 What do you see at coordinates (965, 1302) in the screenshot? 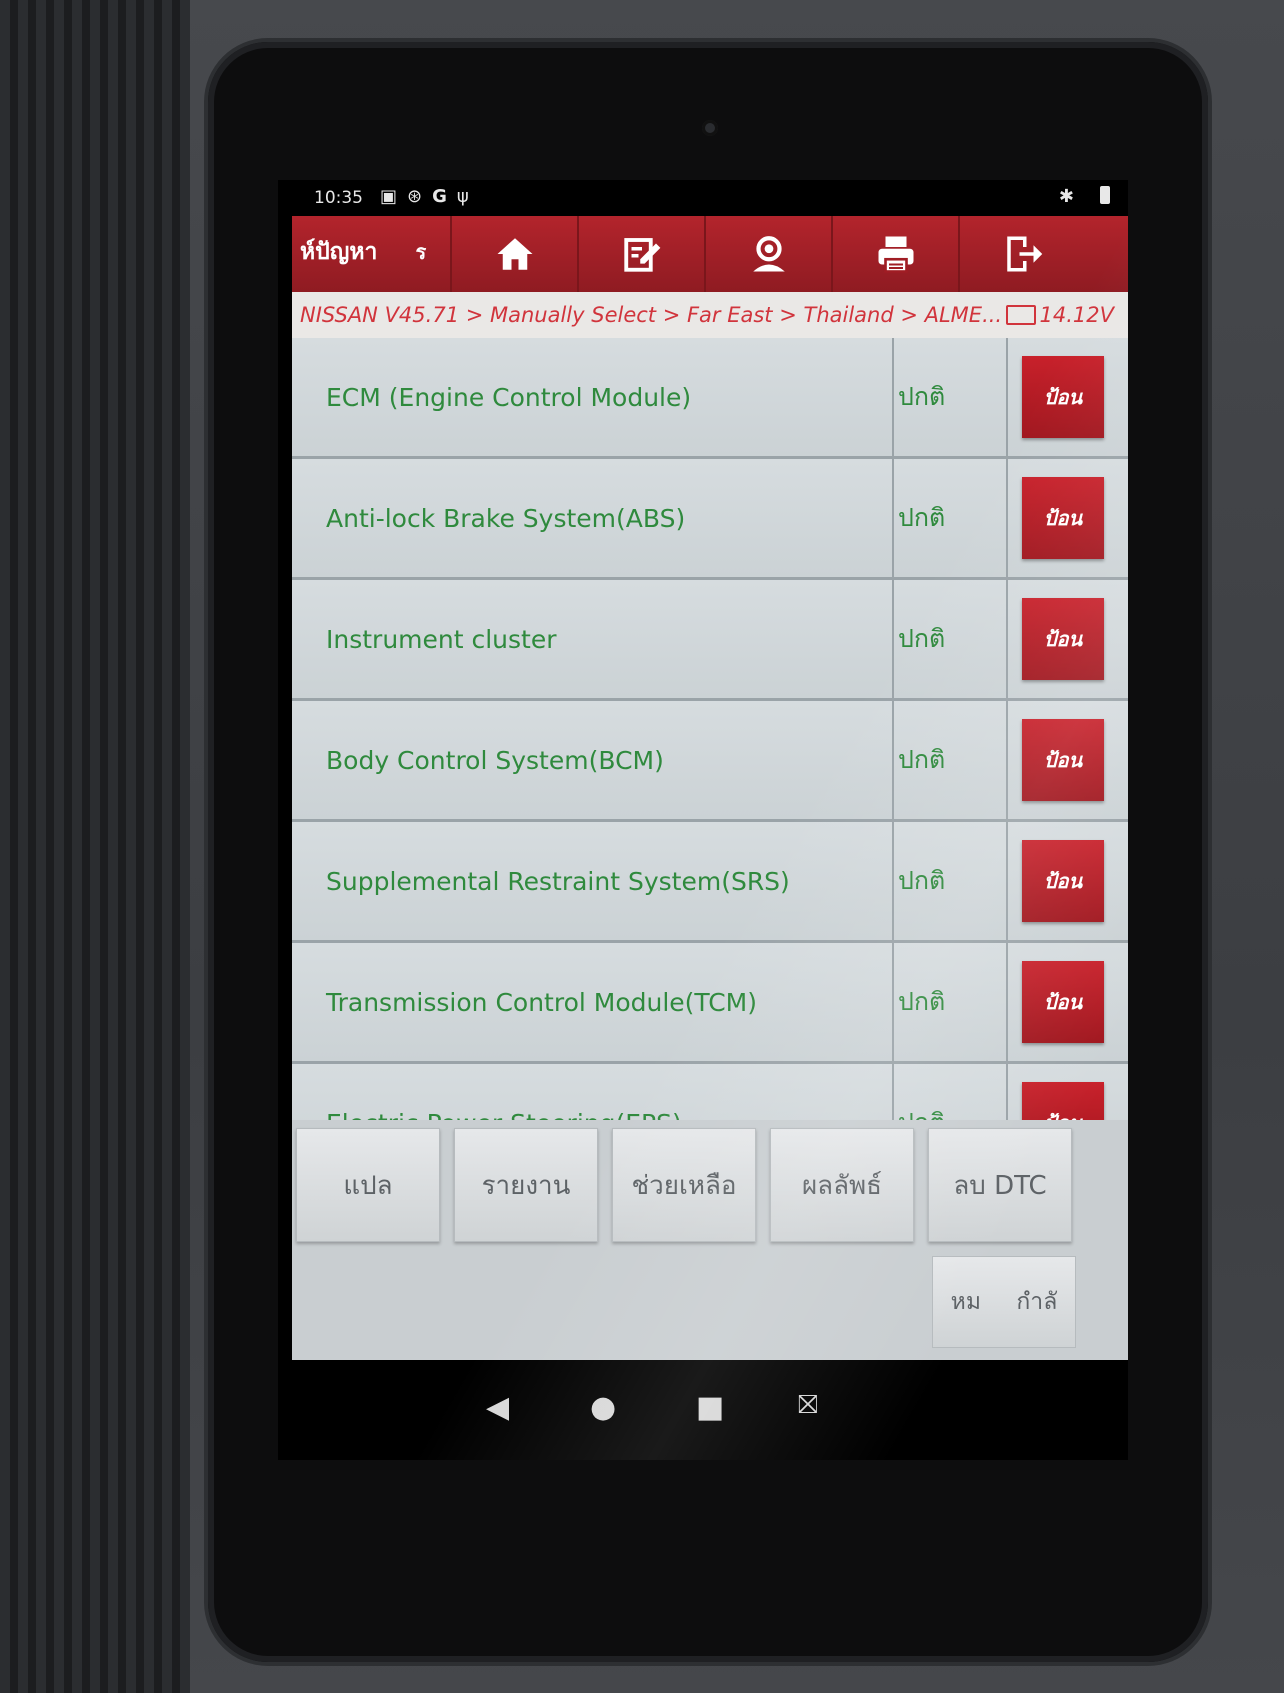
I see `more-button-label-left: หม` at bounding box center [965, 1302].